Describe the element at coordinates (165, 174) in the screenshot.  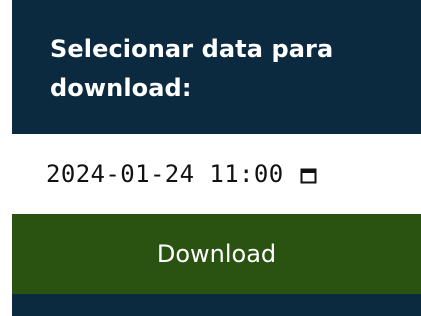
I see `datetime-value: 2024-01-24 11:00` at that location.